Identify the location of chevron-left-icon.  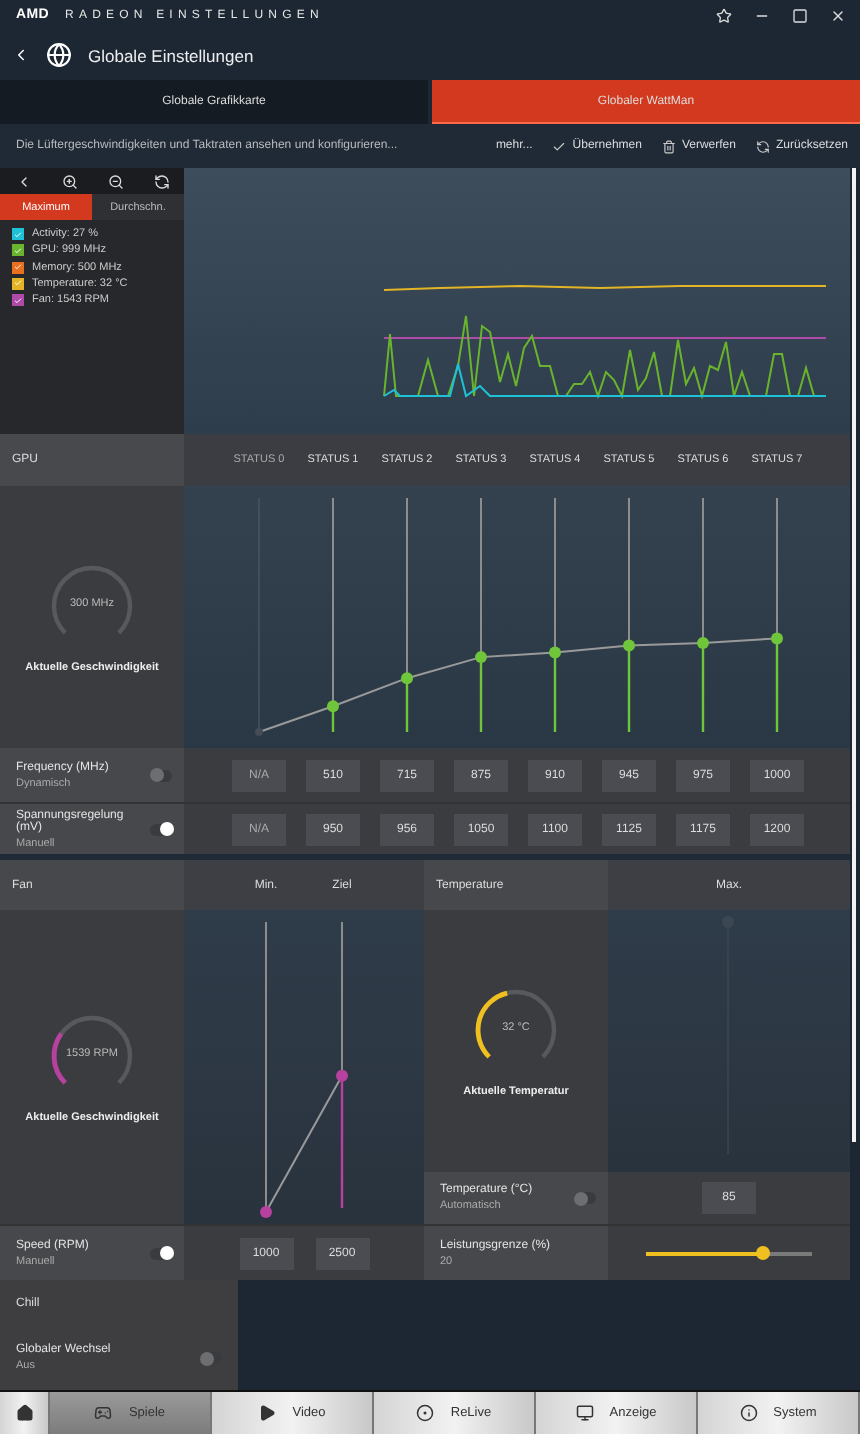
(21, 55).